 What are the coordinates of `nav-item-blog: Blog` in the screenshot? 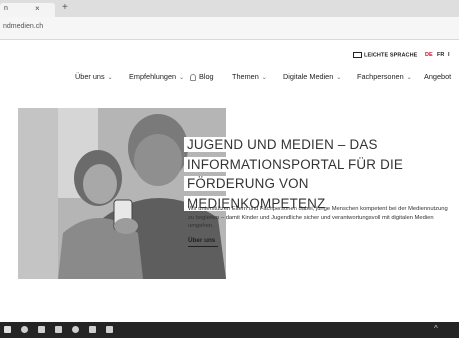 It's located at (202, 76).